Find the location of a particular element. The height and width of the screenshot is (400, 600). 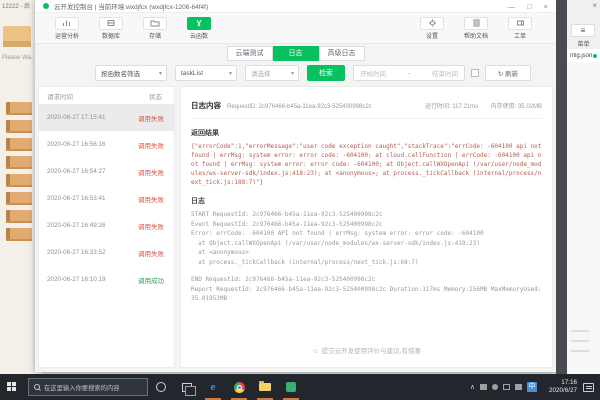

function-select-dropdown: taskList ▾ is located at coordinates (206, 73).